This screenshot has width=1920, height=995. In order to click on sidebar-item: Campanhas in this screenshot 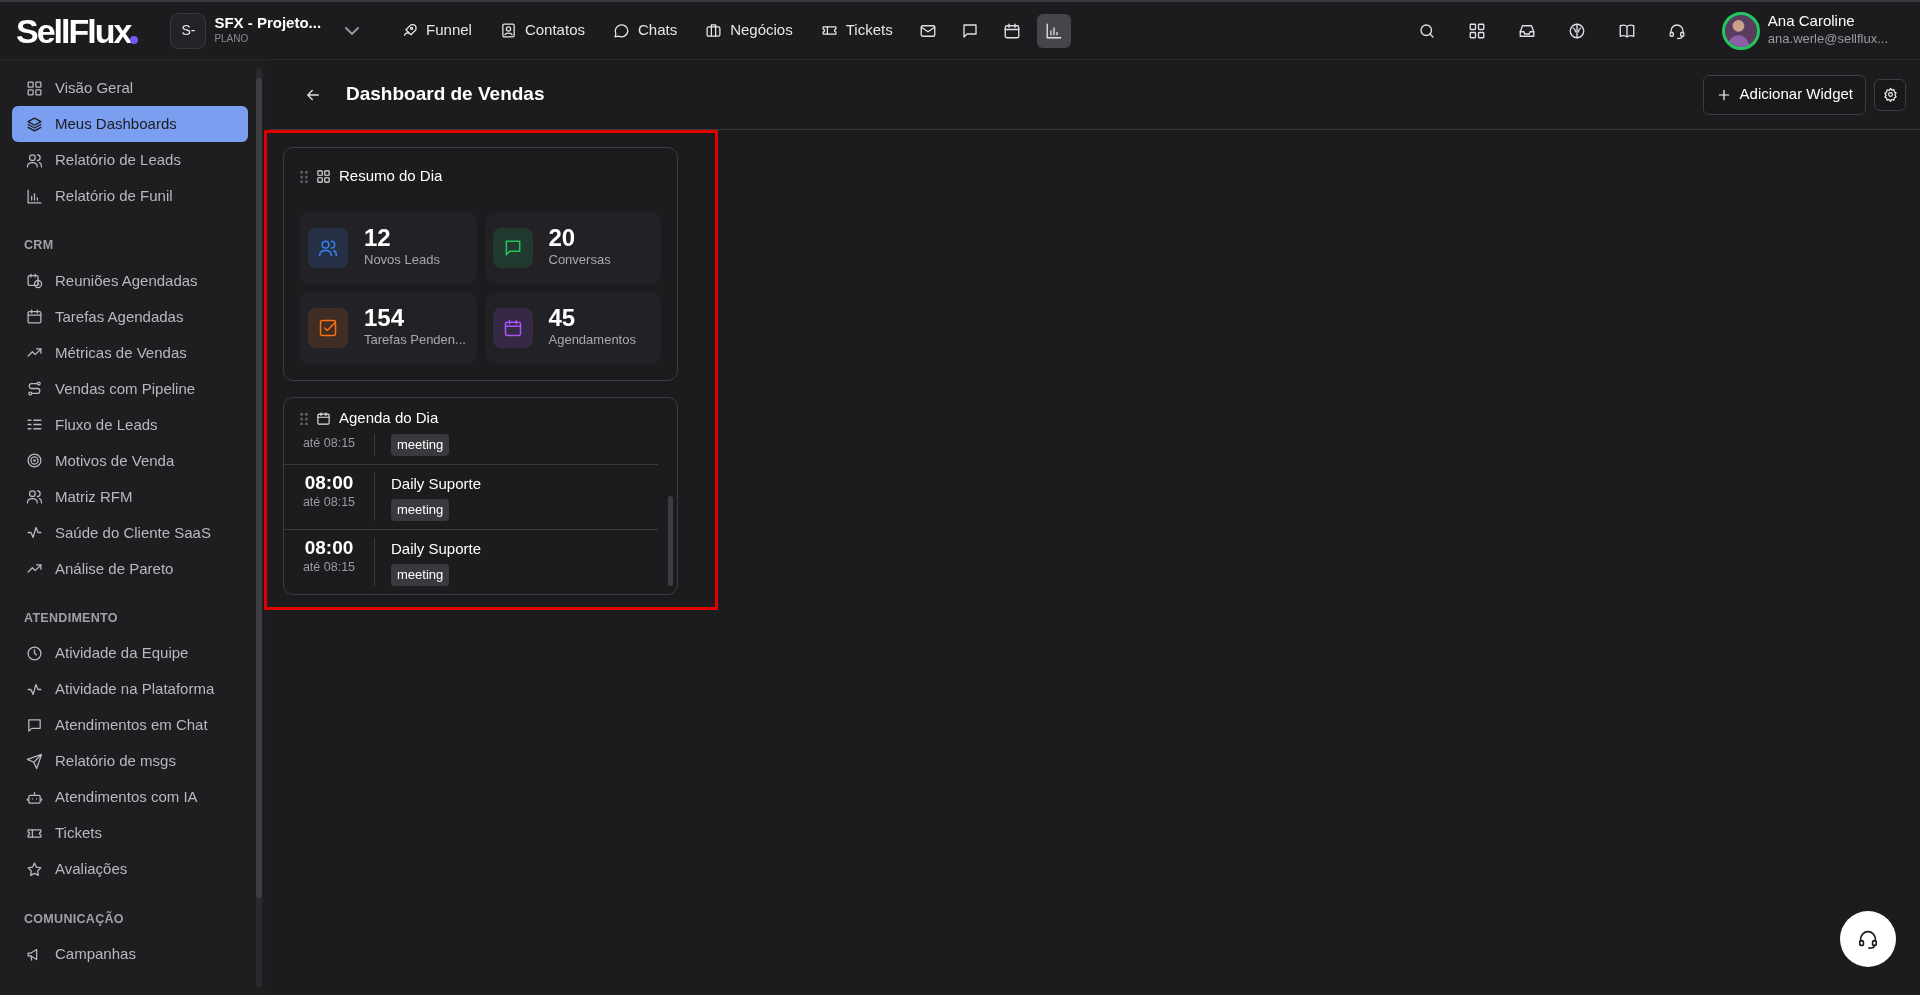, I will do `click(130, 954)`.